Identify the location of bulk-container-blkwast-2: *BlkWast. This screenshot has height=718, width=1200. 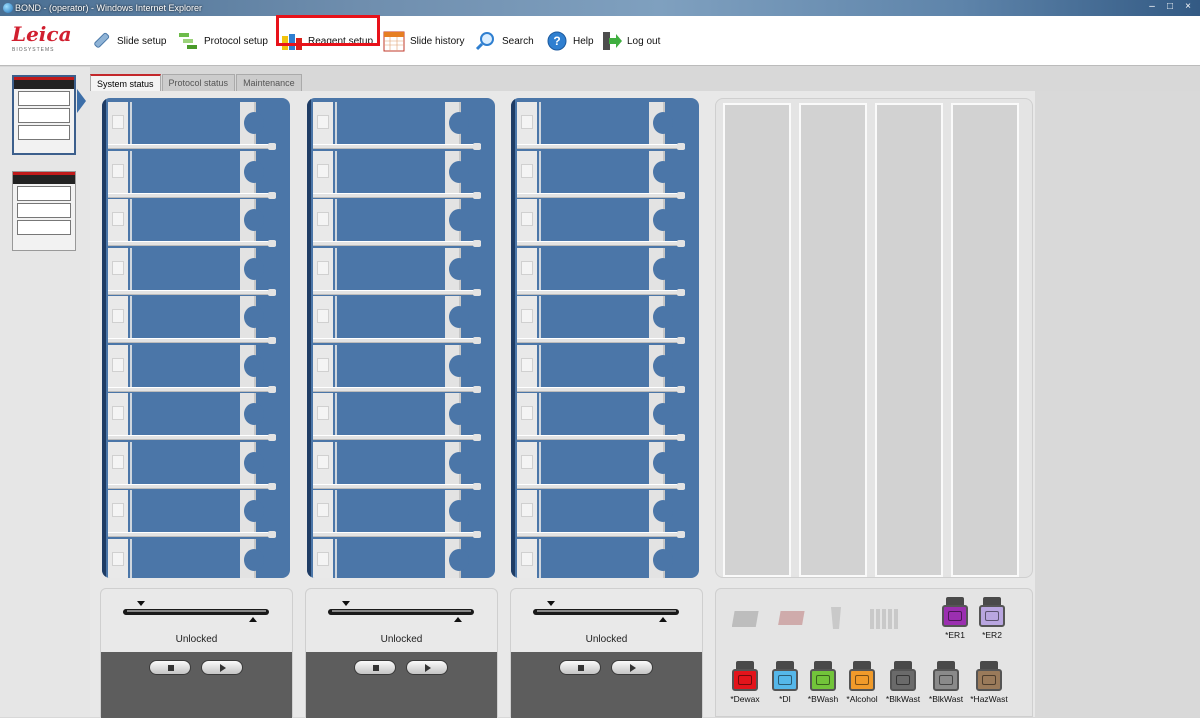
(946, 682).